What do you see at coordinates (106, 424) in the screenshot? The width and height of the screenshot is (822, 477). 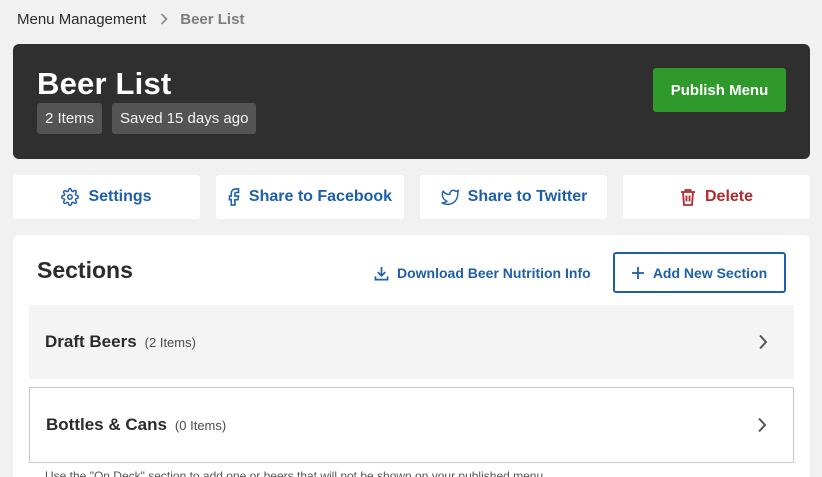 I see `section-name: Bottles & Cans` at bounding box center [106, 424].